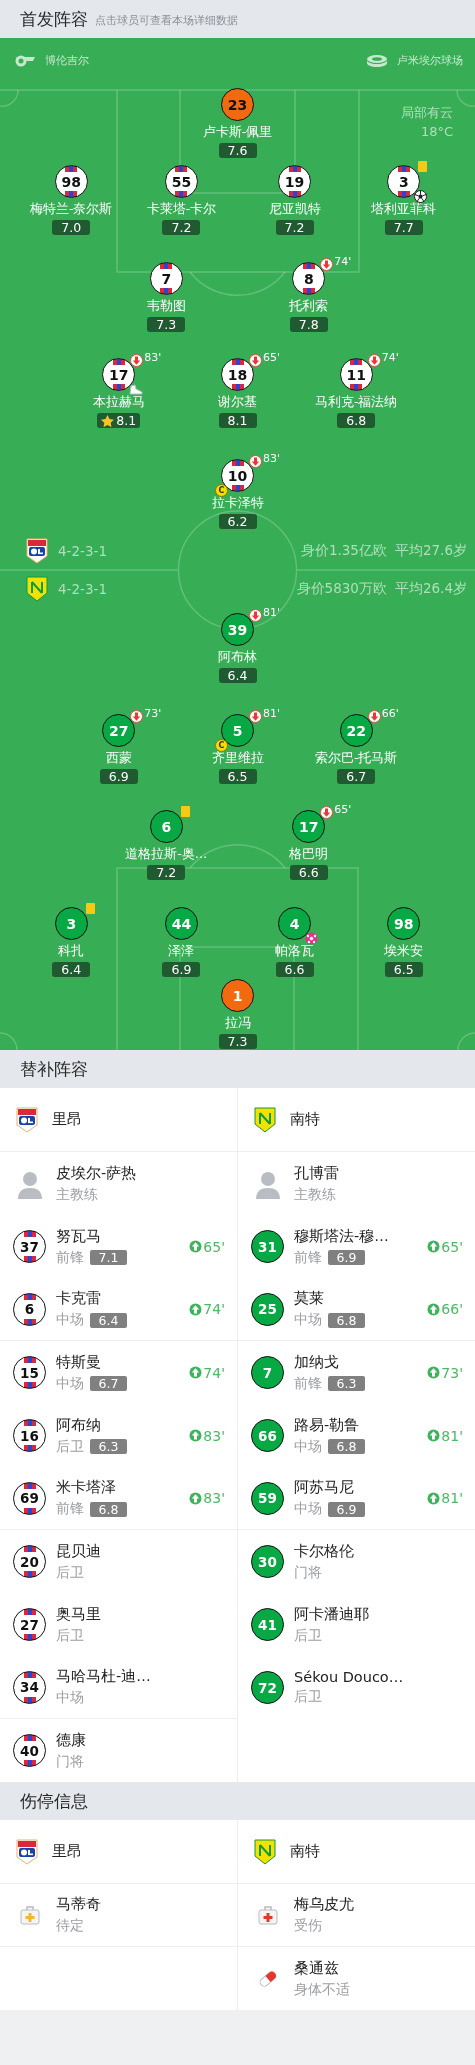  I want to click on substitution-minute: 65', so click(214, 1246).